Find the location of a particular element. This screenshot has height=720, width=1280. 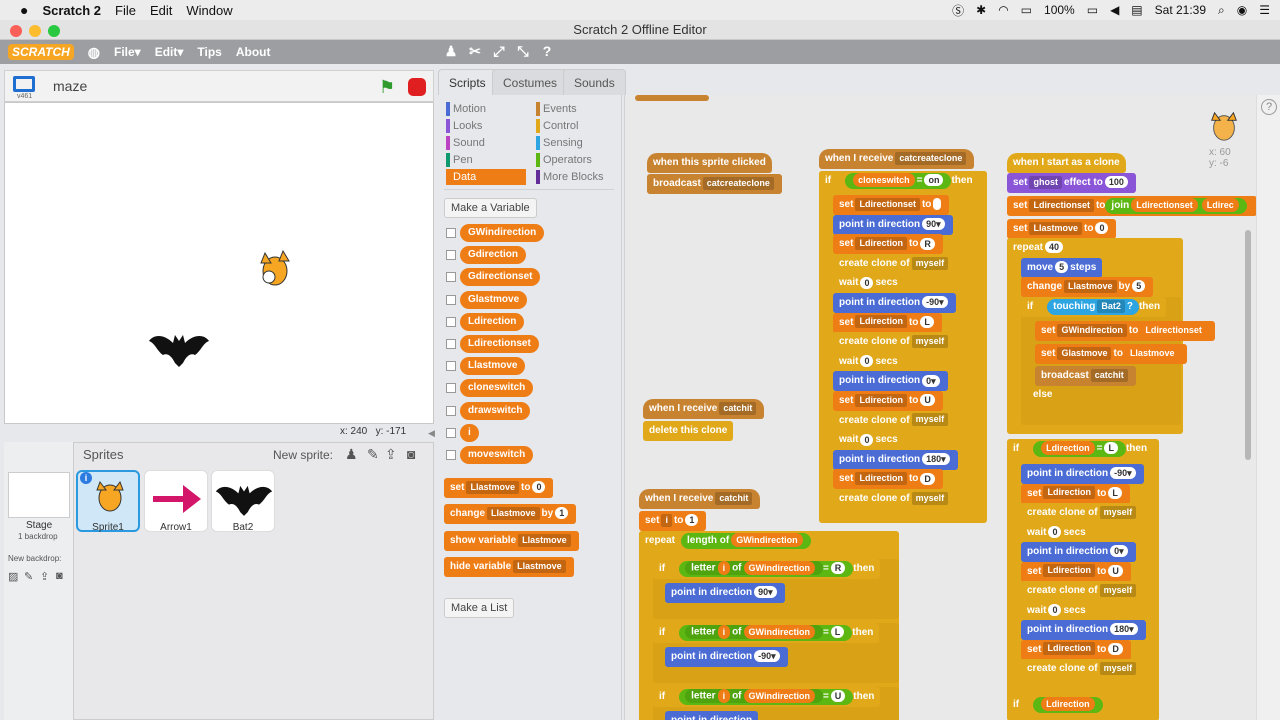

globe-icon: ◍ is located at coordinates (94, 52).